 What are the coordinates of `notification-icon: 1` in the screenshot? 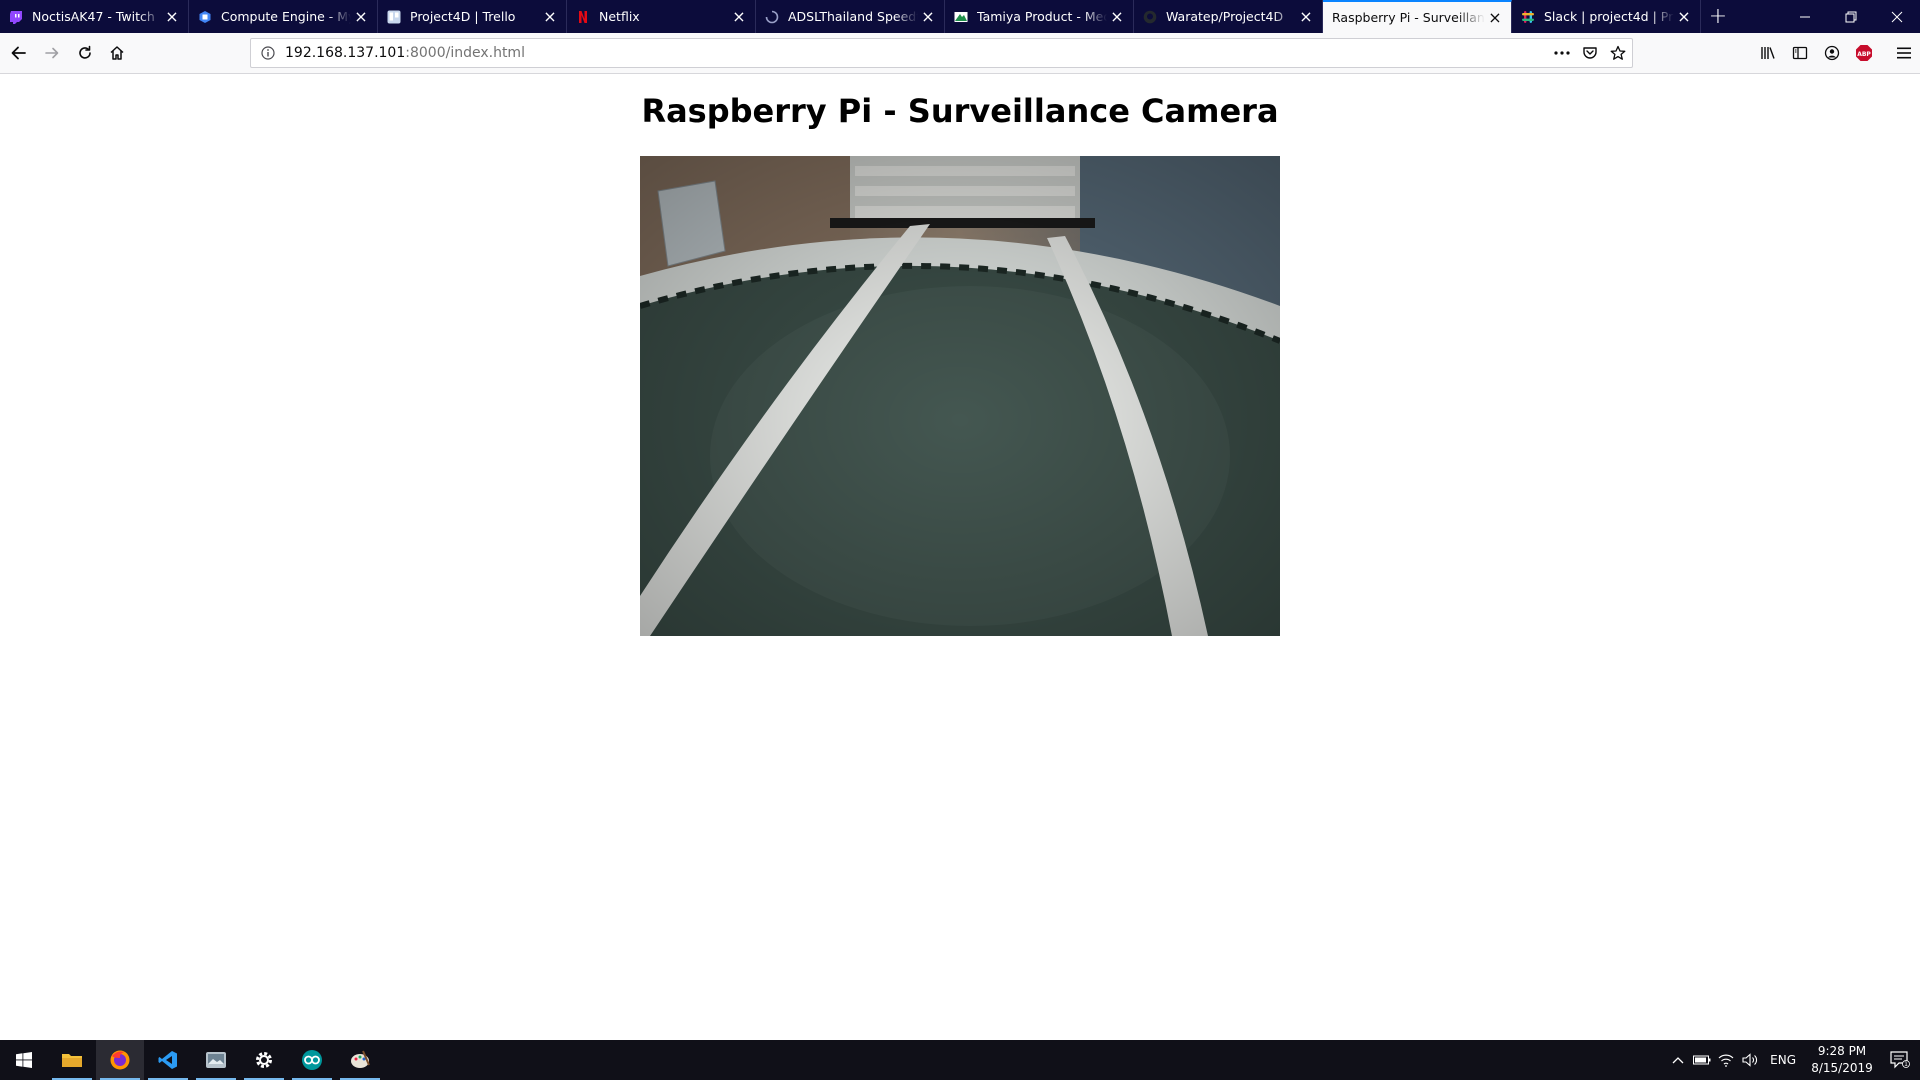 It's located at (1900, 1060).